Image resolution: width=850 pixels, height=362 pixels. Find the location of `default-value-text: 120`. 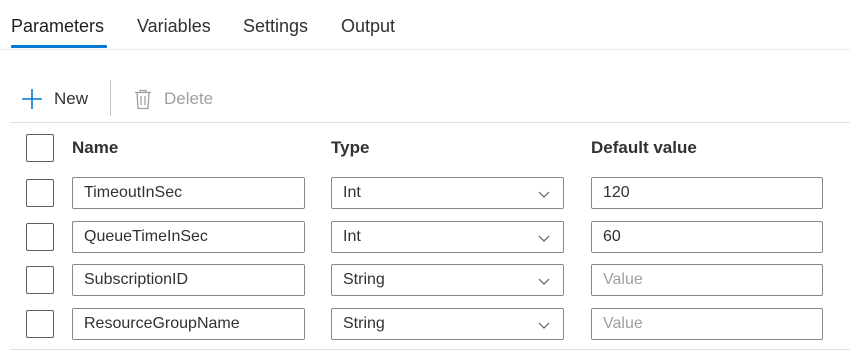

default-value-text: 120 is located at coordinates (616, 192).